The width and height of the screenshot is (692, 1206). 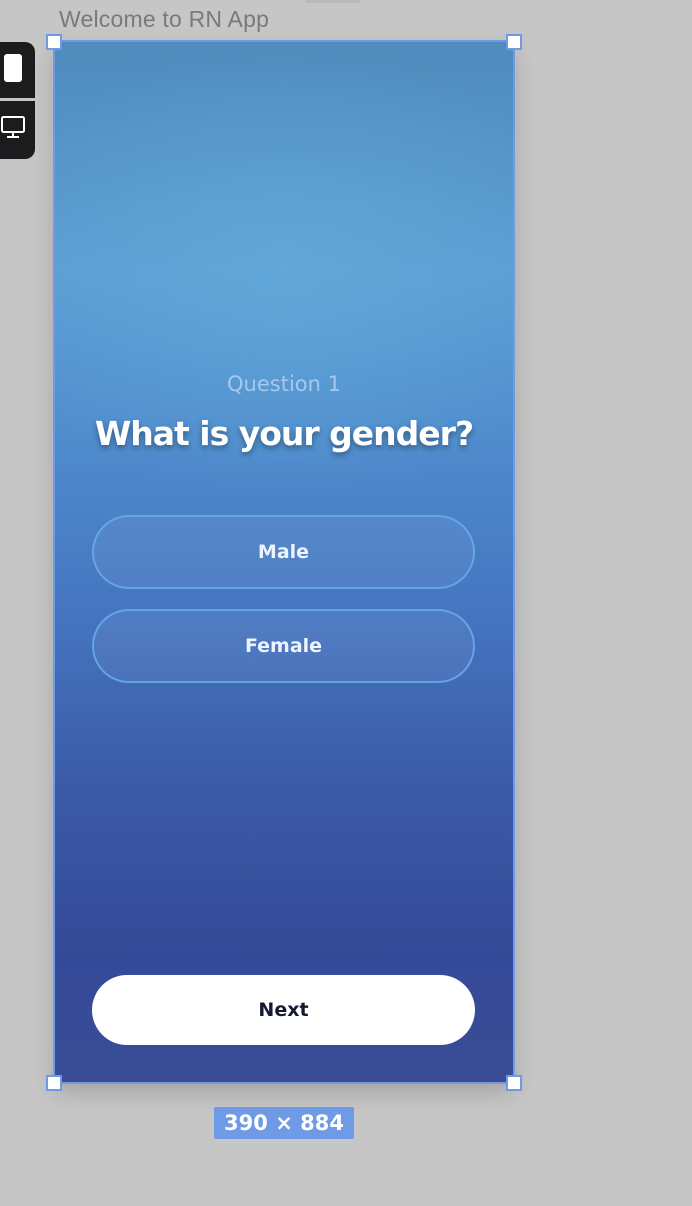 What do you see at coordinates (13, 129) in the screenshot?
I see `desktop-icon` at bounding box center [13, 129].